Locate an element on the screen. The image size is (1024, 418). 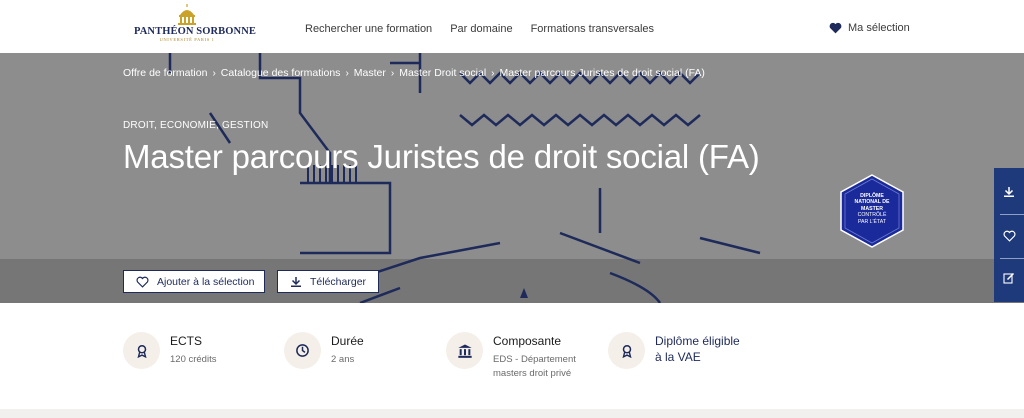
ma-selection-link: Ma sélection is located at coordinates (869, 28).